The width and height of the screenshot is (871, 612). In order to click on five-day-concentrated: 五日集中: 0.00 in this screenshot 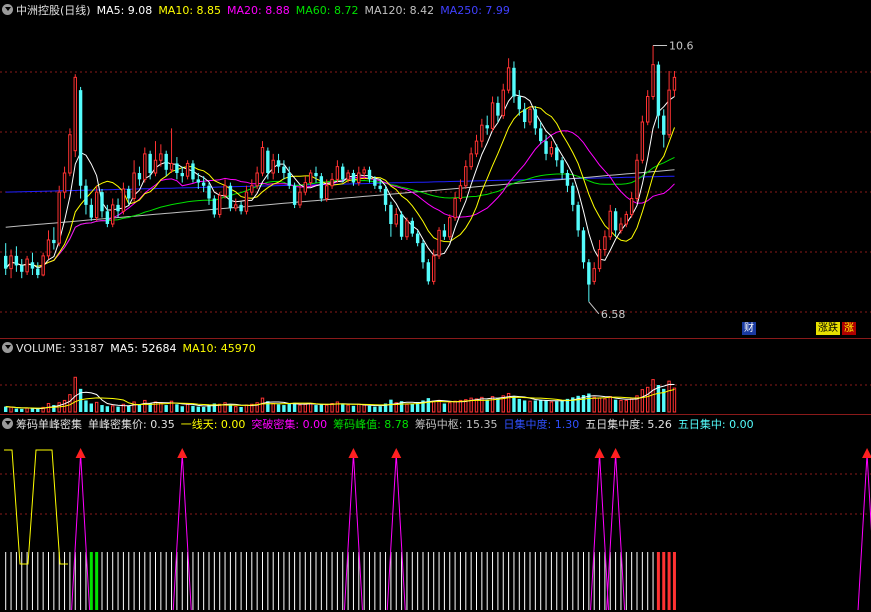, I will do `click(715, 424)`.